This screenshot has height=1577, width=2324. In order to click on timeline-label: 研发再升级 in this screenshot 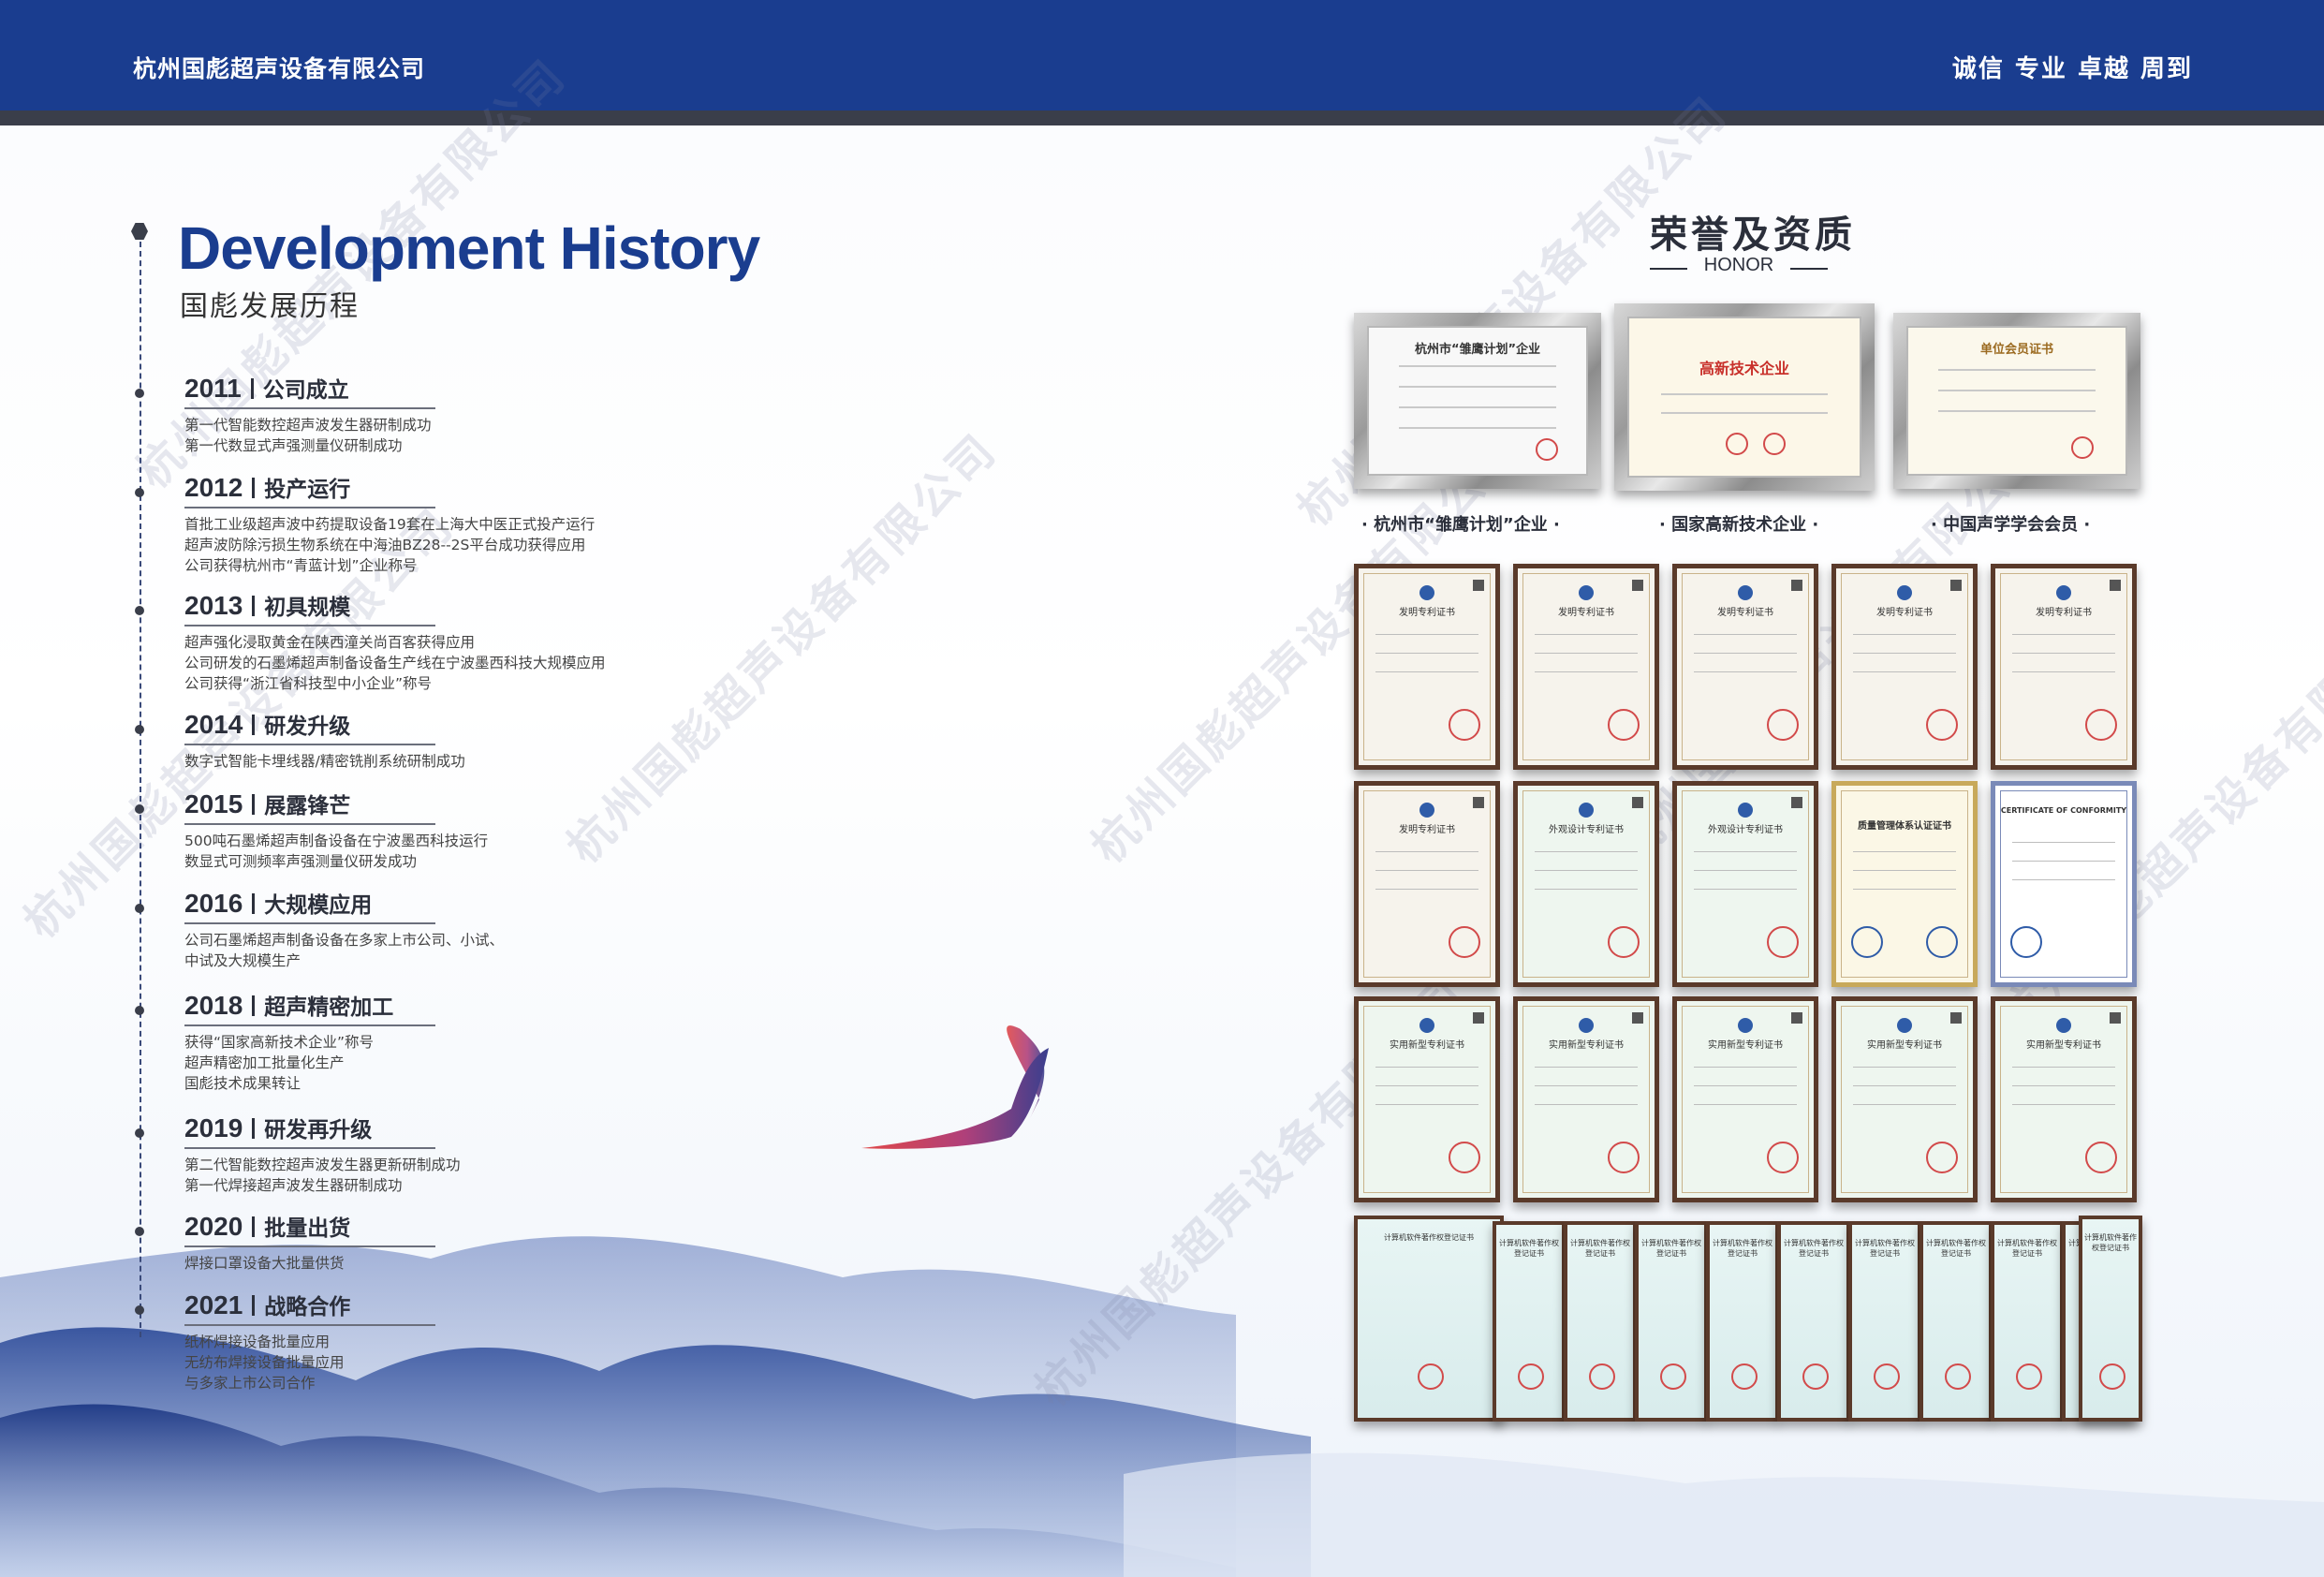, I will do `click(318, 1130)`.